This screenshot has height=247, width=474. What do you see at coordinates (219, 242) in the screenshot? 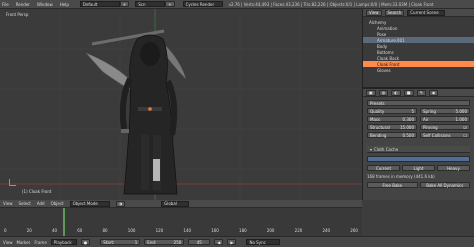
I see `play-back-icon: ◀` at bounding box center [219, 242].